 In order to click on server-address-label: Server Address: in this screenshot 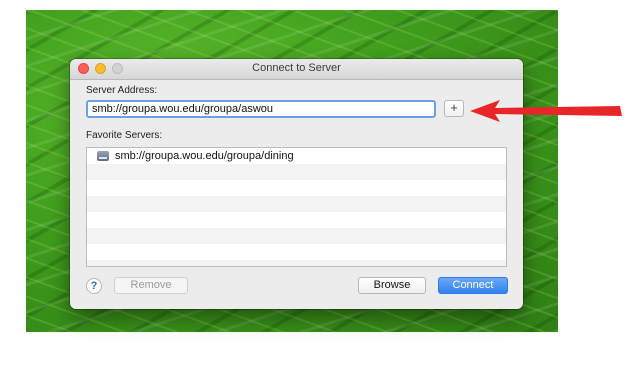, I will do `click(122, 90)`.